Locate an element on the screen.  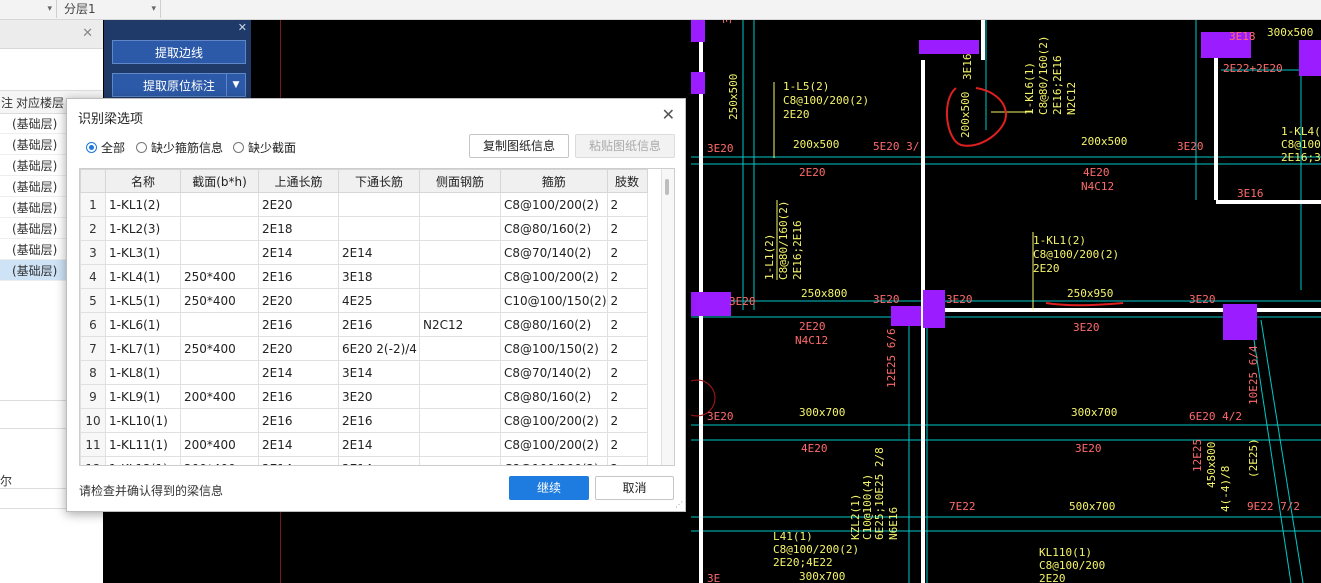
table-cell: C8@70/140(2) is located at coordinates (554, 372).